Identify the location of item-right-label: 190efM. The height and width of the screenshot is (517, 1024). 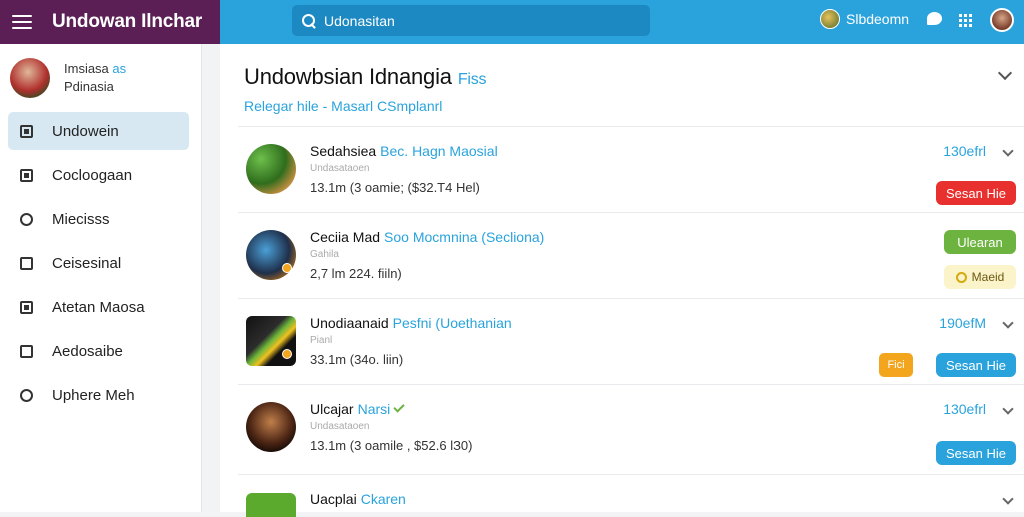
(962, 323).